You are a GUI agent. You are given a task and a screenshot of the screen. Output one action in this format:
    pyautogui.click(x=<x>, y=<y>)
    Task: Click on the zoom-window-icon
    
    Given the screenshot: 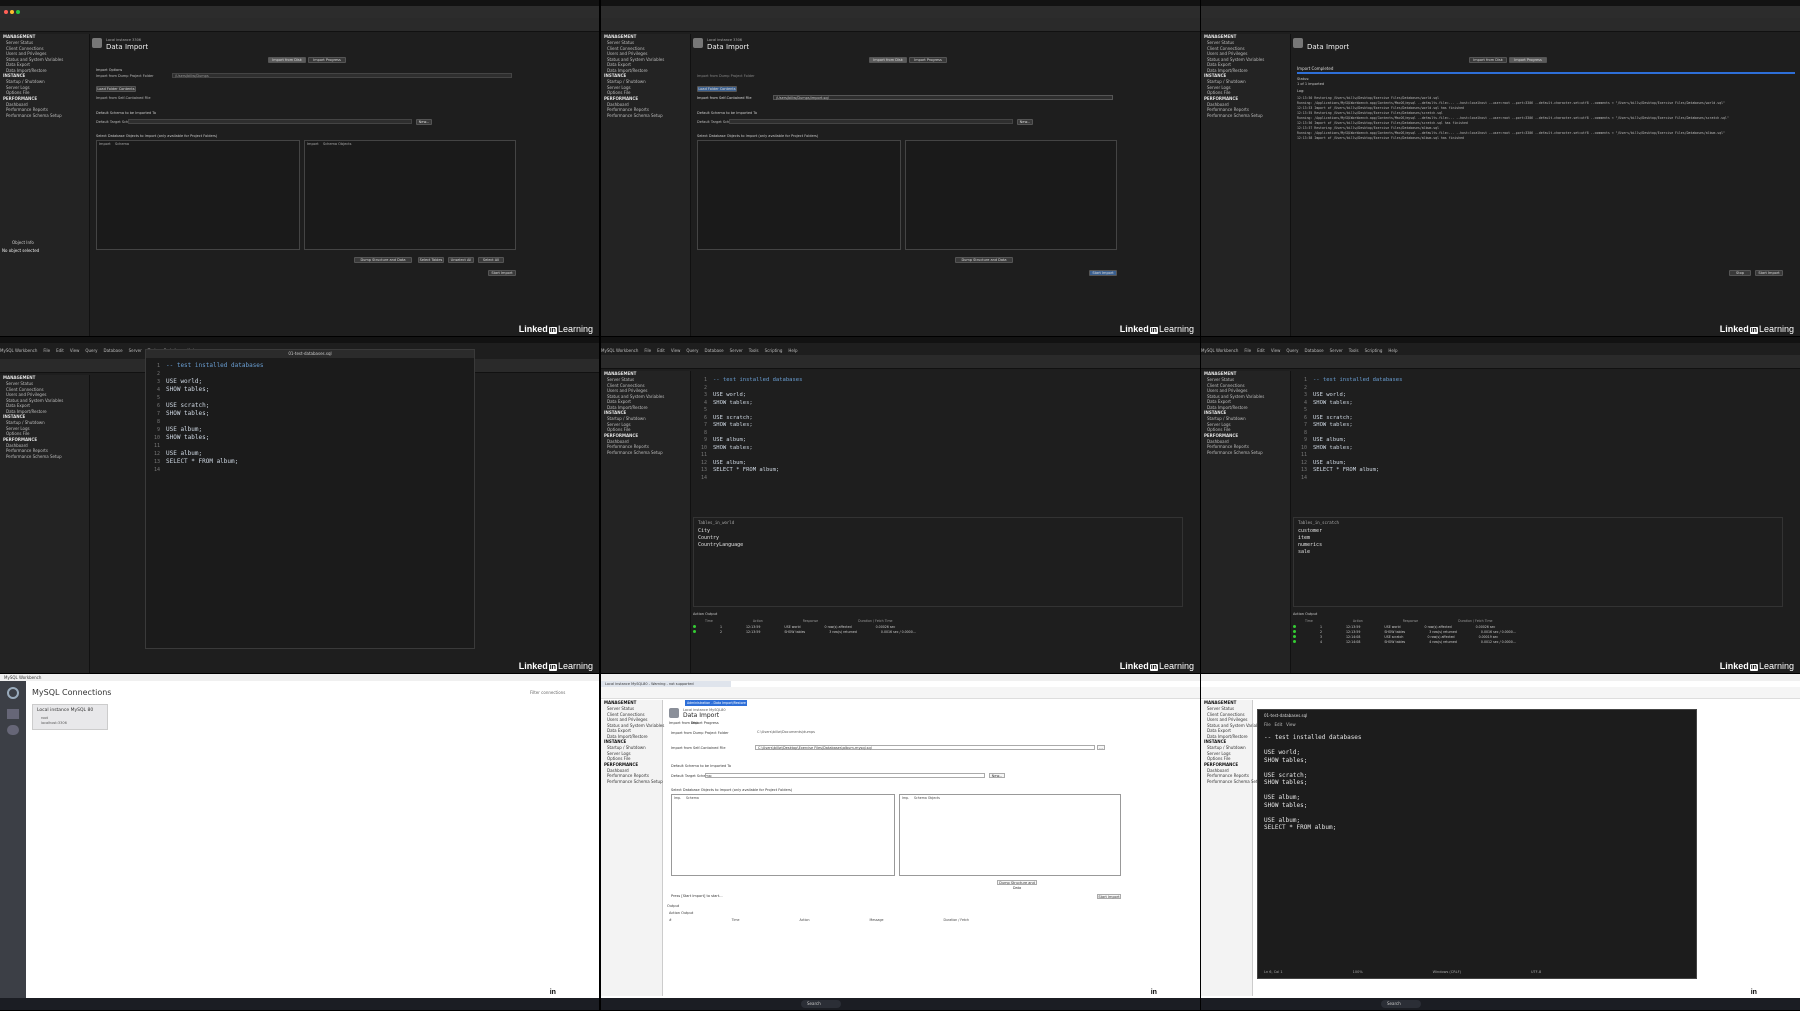 What is the action you would take?
    pyautogui.click(x=18, y=12)
    